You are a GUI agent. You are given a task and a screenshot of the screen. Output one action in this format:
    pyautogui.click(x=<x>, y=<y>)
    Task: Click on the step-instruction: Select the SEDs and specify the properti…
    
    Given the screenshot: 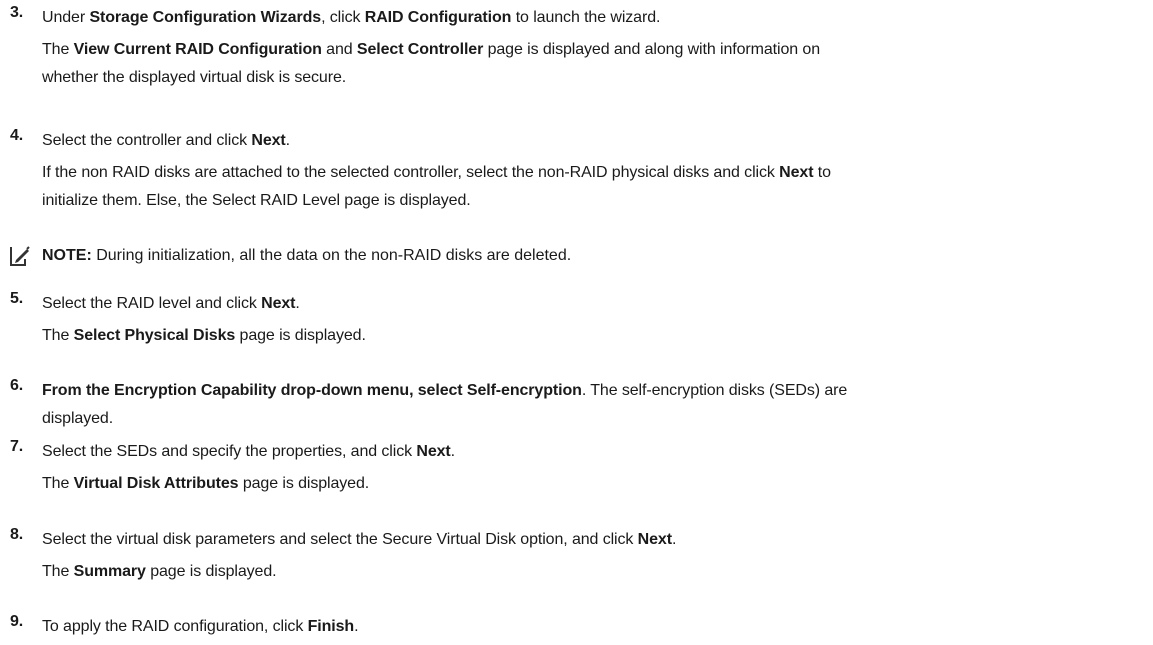 What is the action you would take?
    pyautogui.click(x=587, y=452)
    